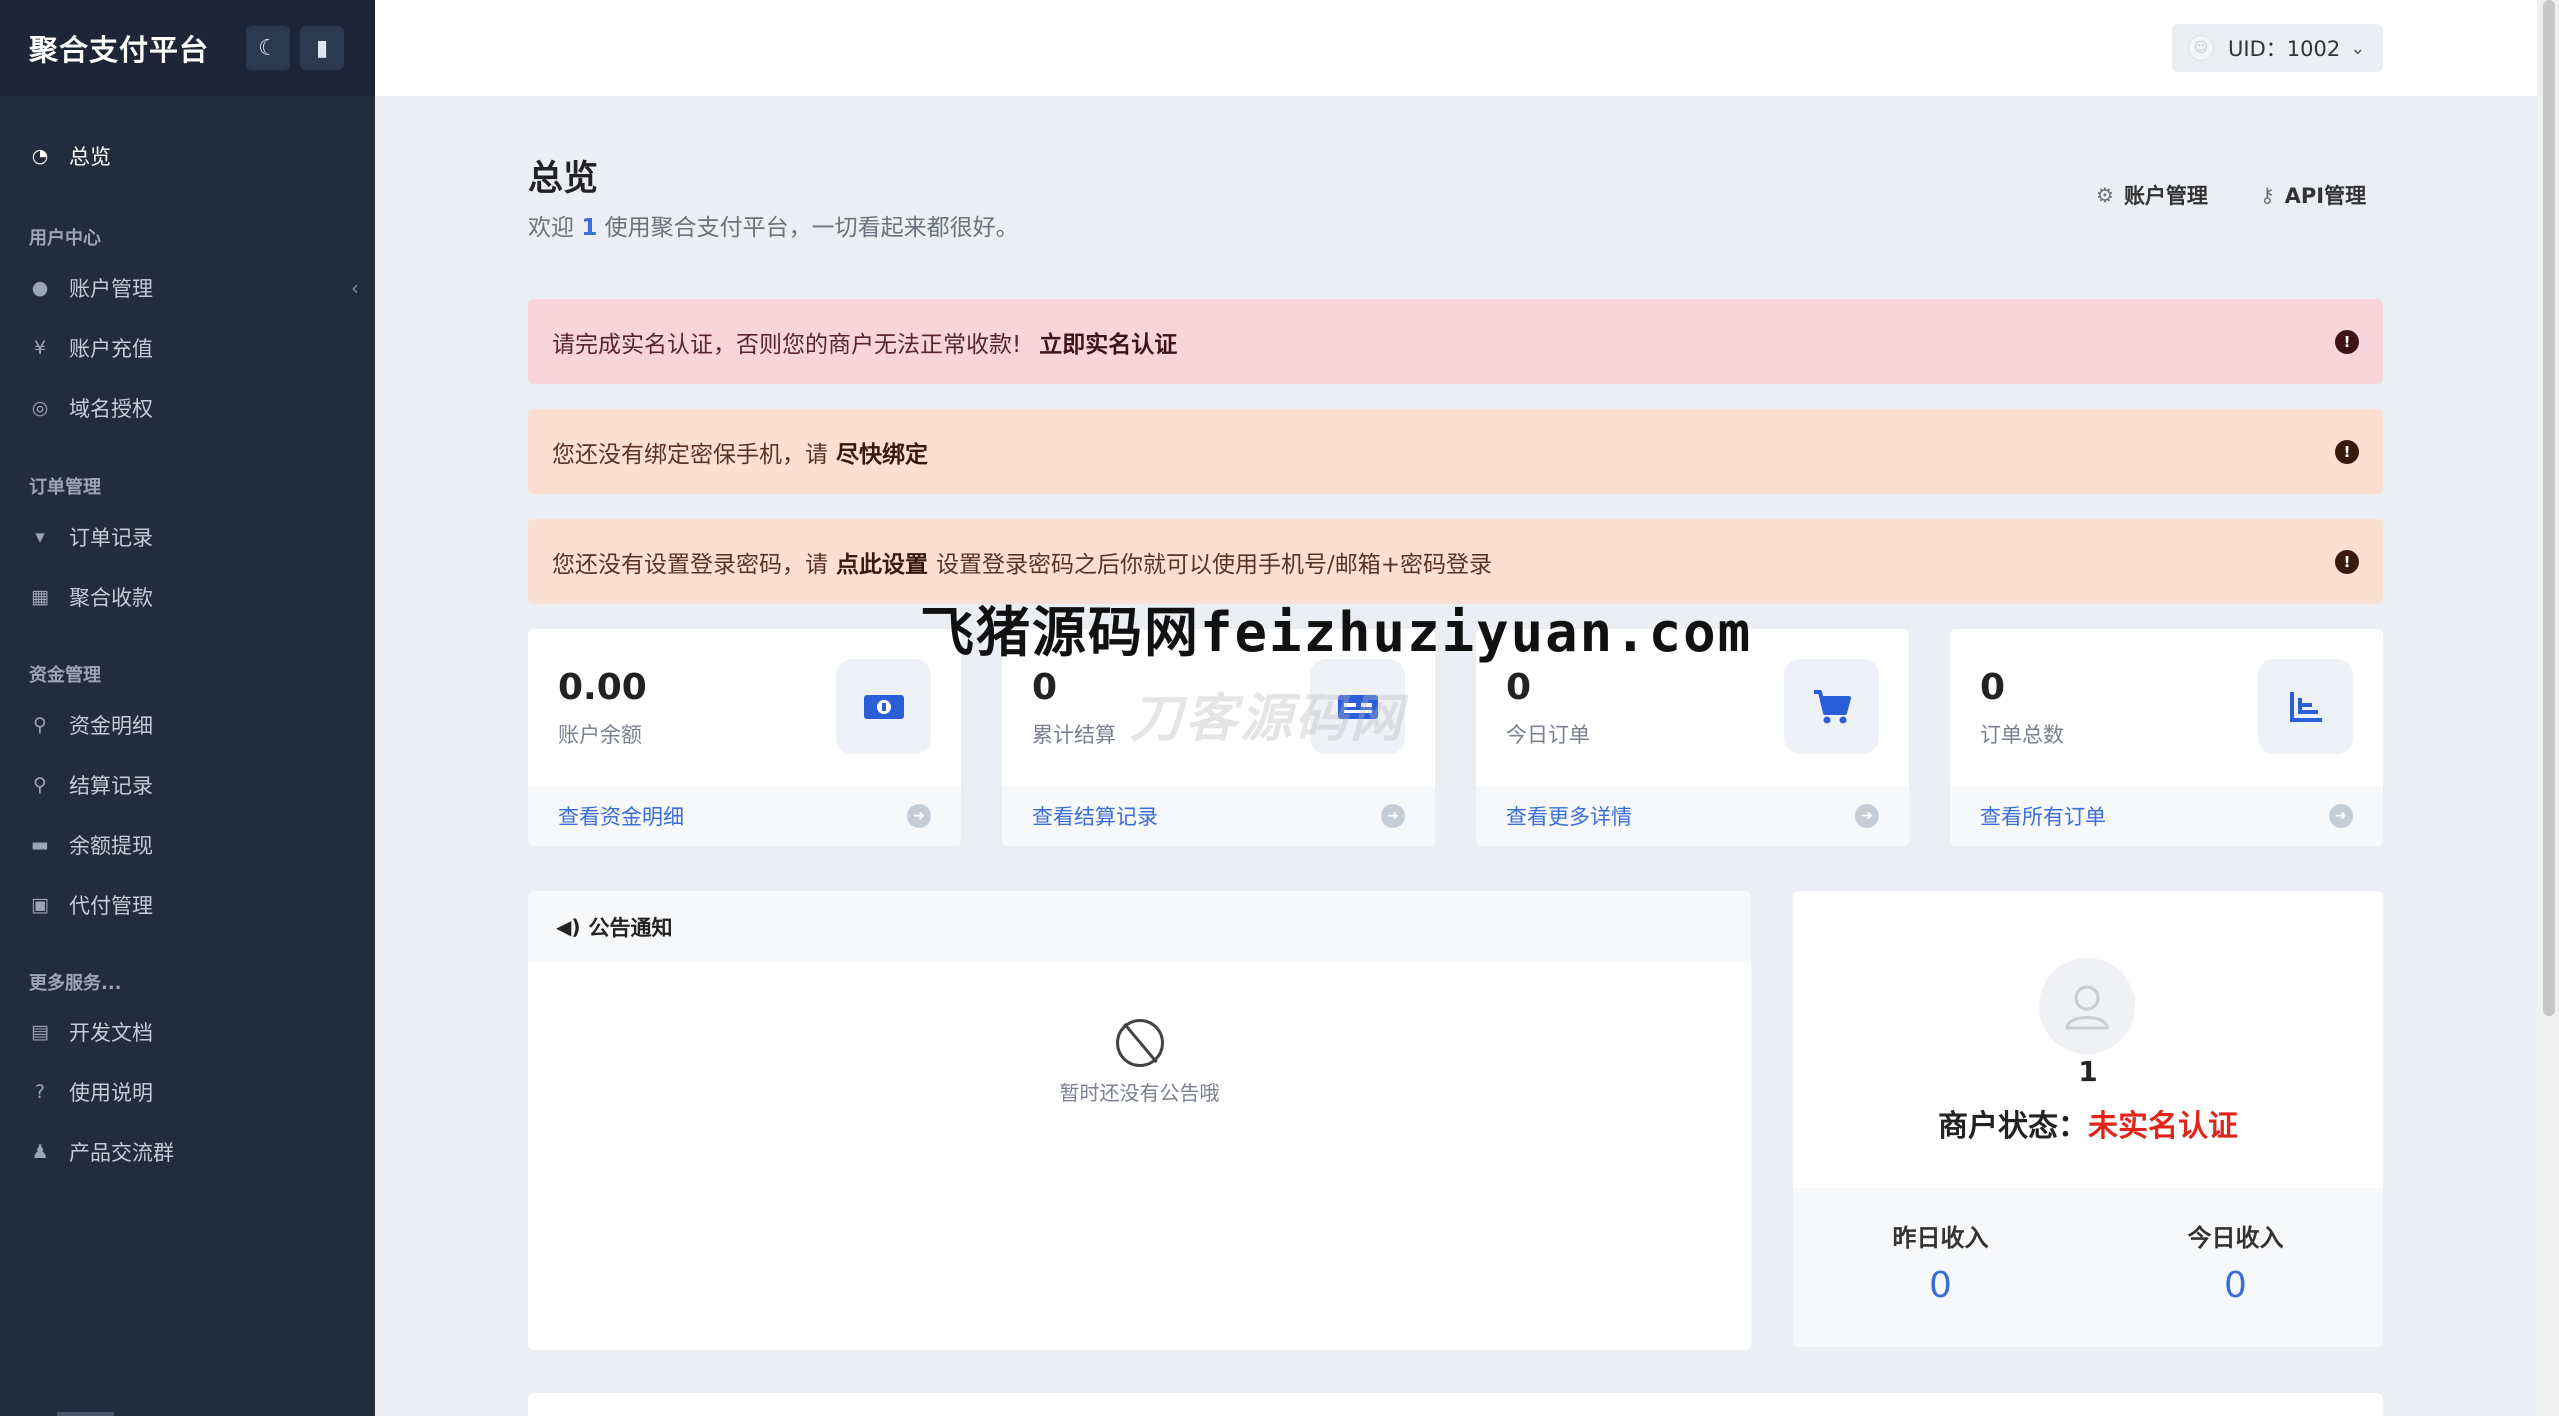 The height and width of the screenshot is (1416, 2559). I want to click on stat-label: 累计结算, so click(1074, 735).